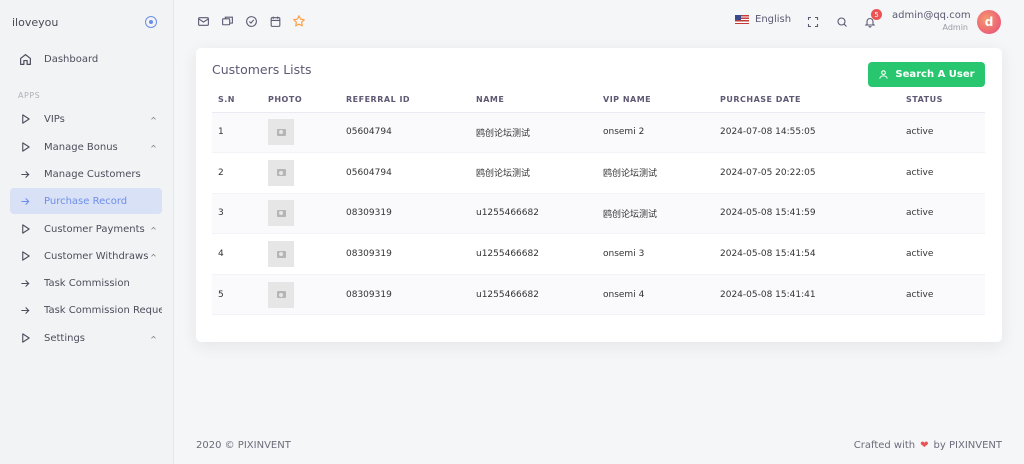 This screenshot has width=1024, height=464. Describe the element at coordinates (807, 133) in the screenshot. I see `cell-date: 2024-07-08 14:55:05` at that location.